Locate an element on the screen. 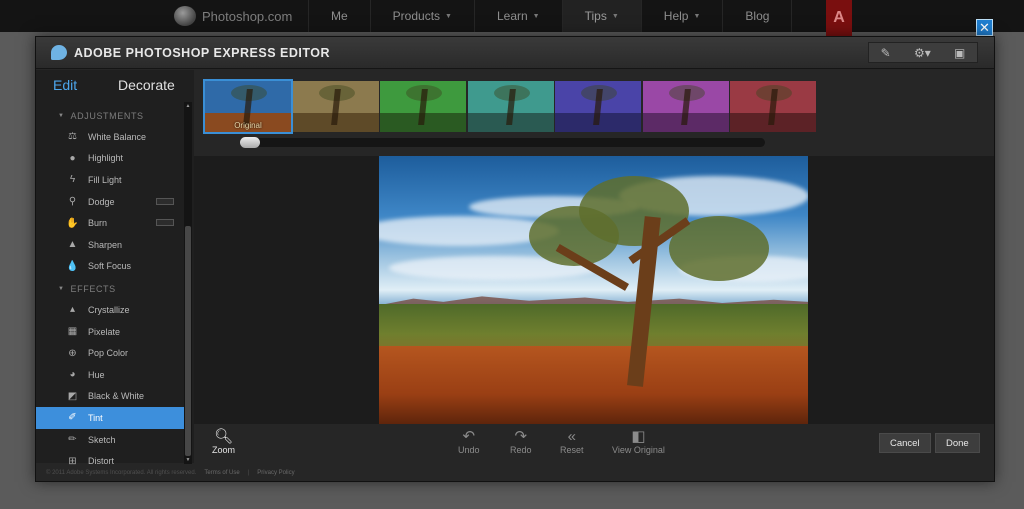 This screenshot has width=1024, height=509. tool-crystallize: ▴ Crystallize is located at coordinates (110, 310).